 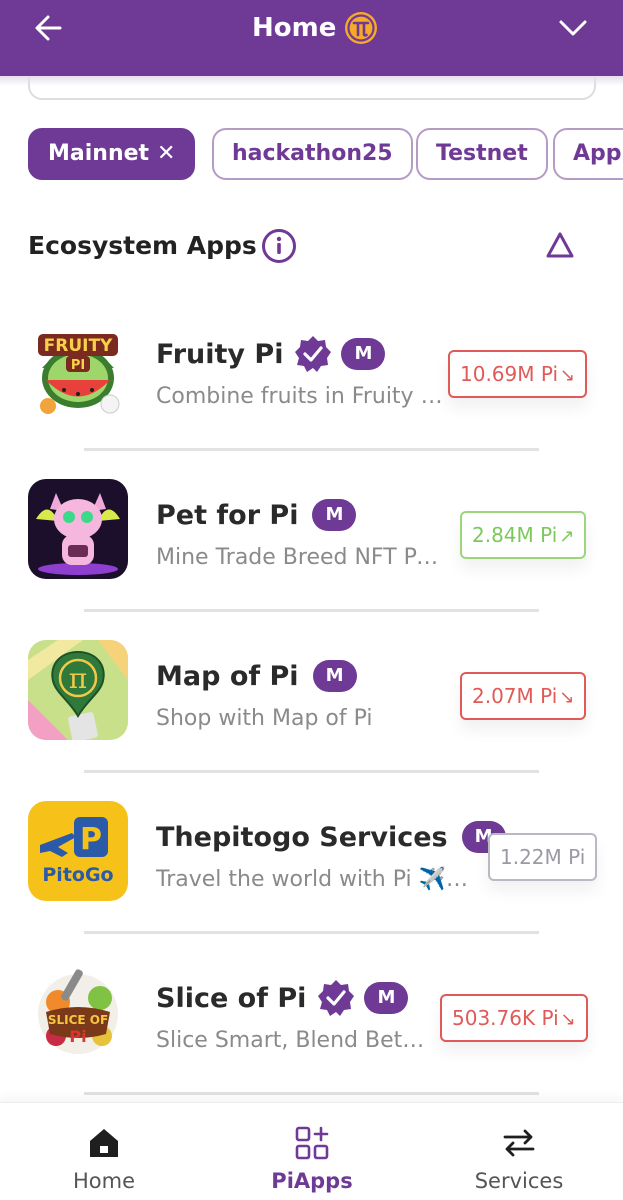 I want to click on stat-value: 2.07M Pi, so click(x=515, y=696).